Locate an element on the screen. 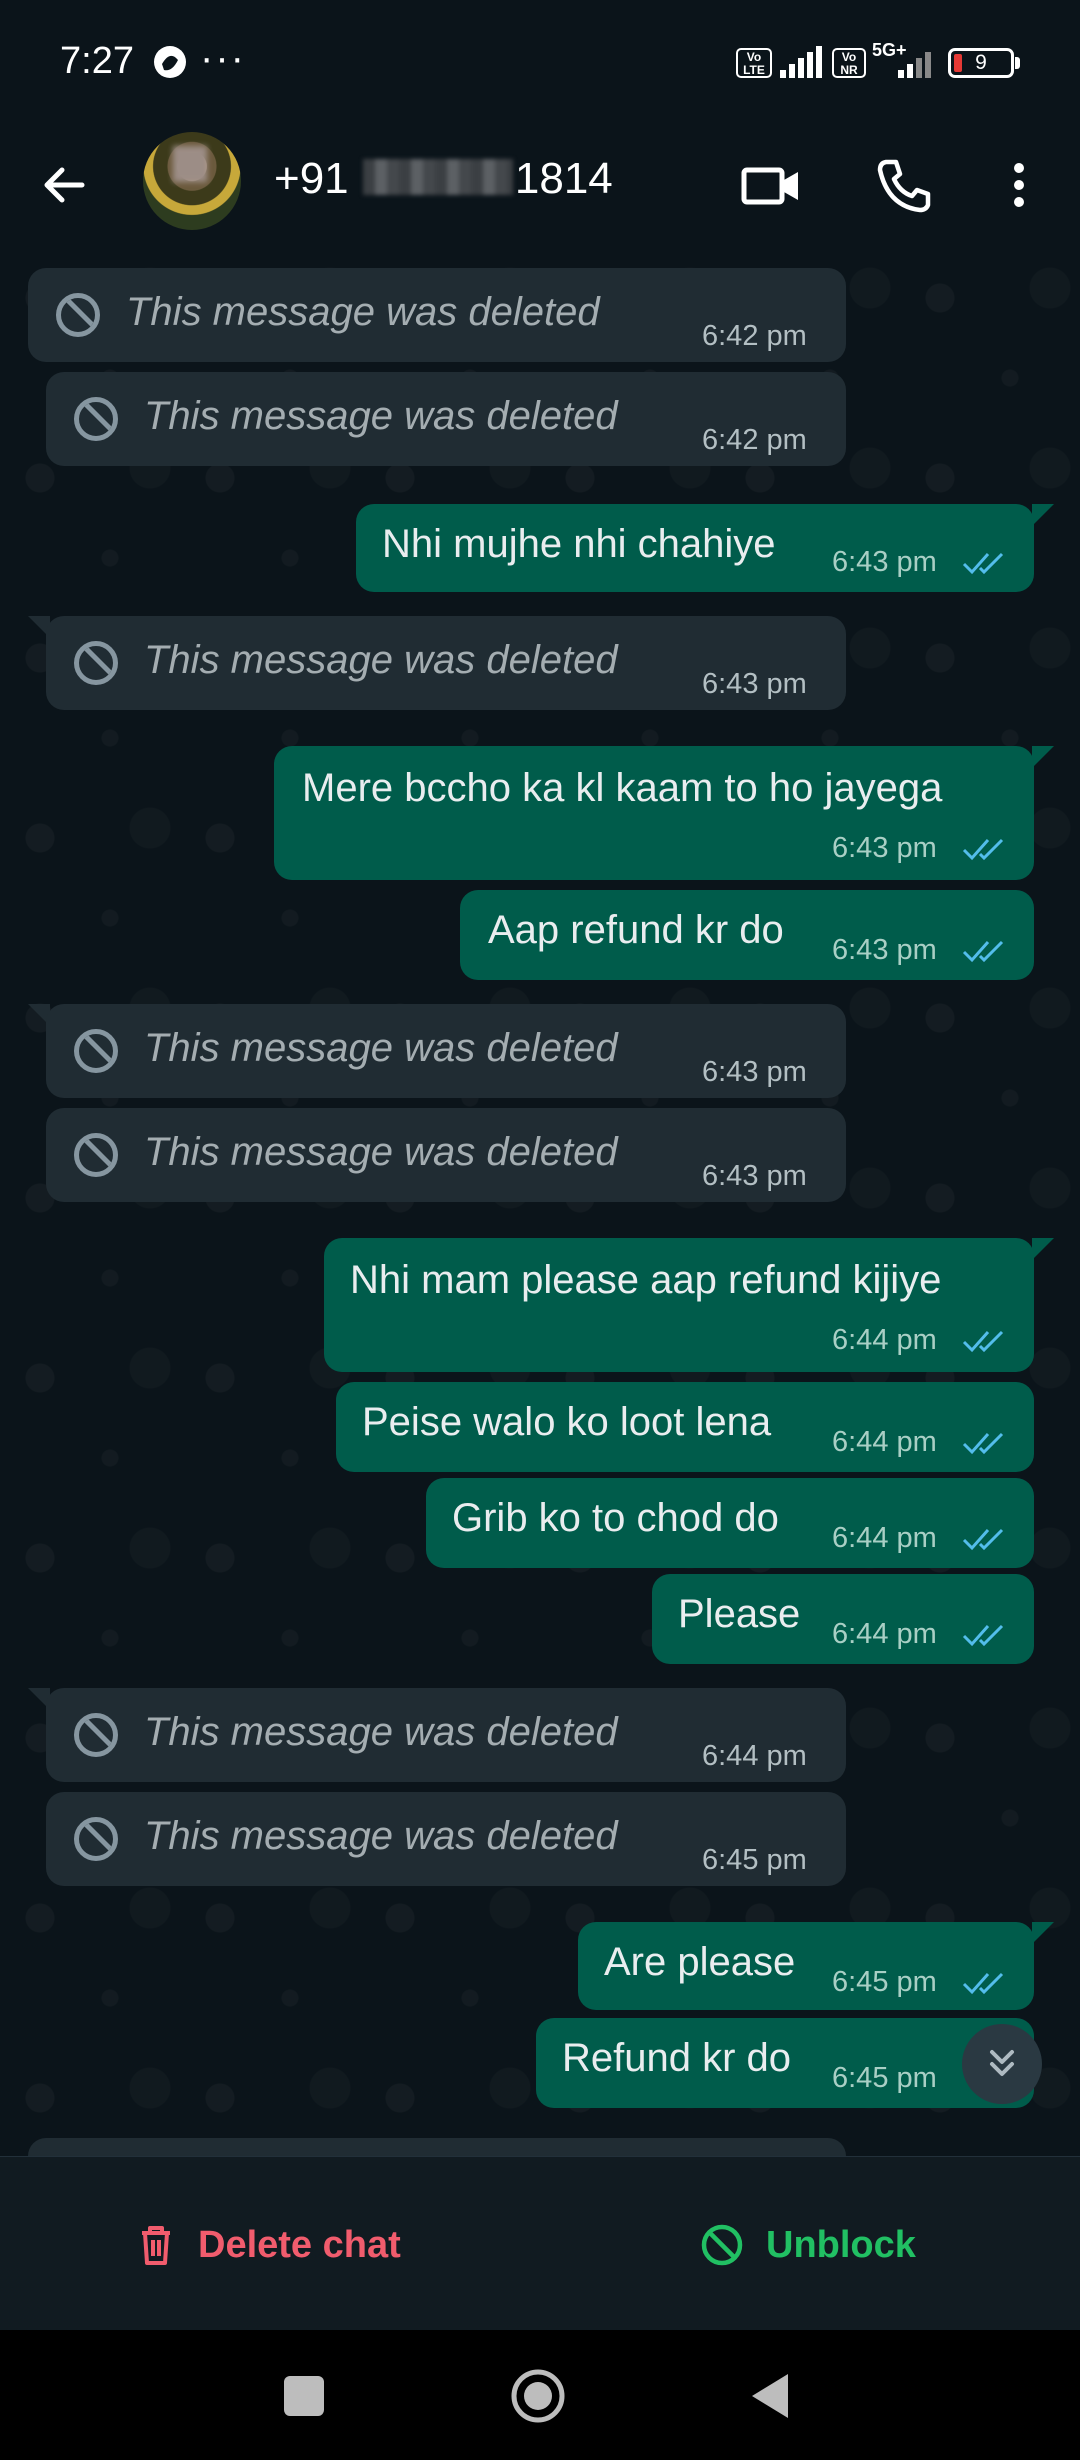  voice-call-icon is located at coordinates (903, 185).